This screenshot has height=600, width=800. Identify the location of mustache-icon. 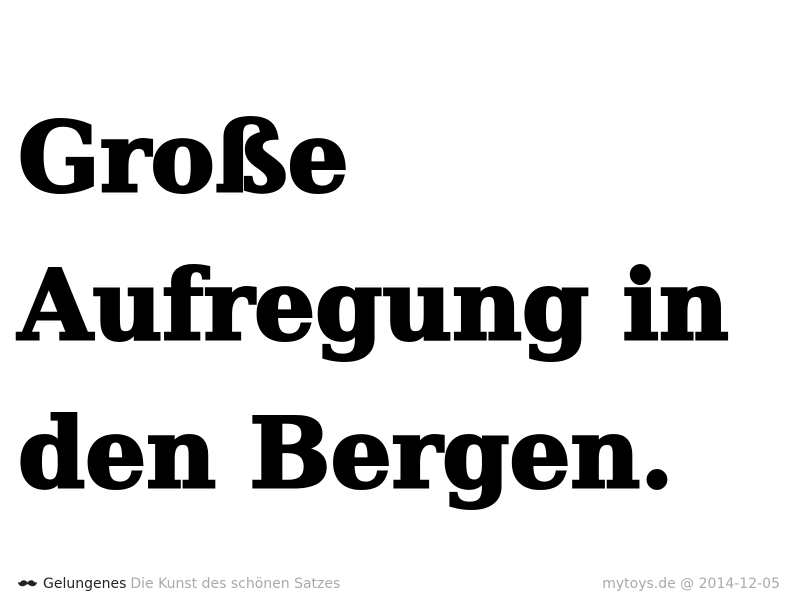
(27, 583).